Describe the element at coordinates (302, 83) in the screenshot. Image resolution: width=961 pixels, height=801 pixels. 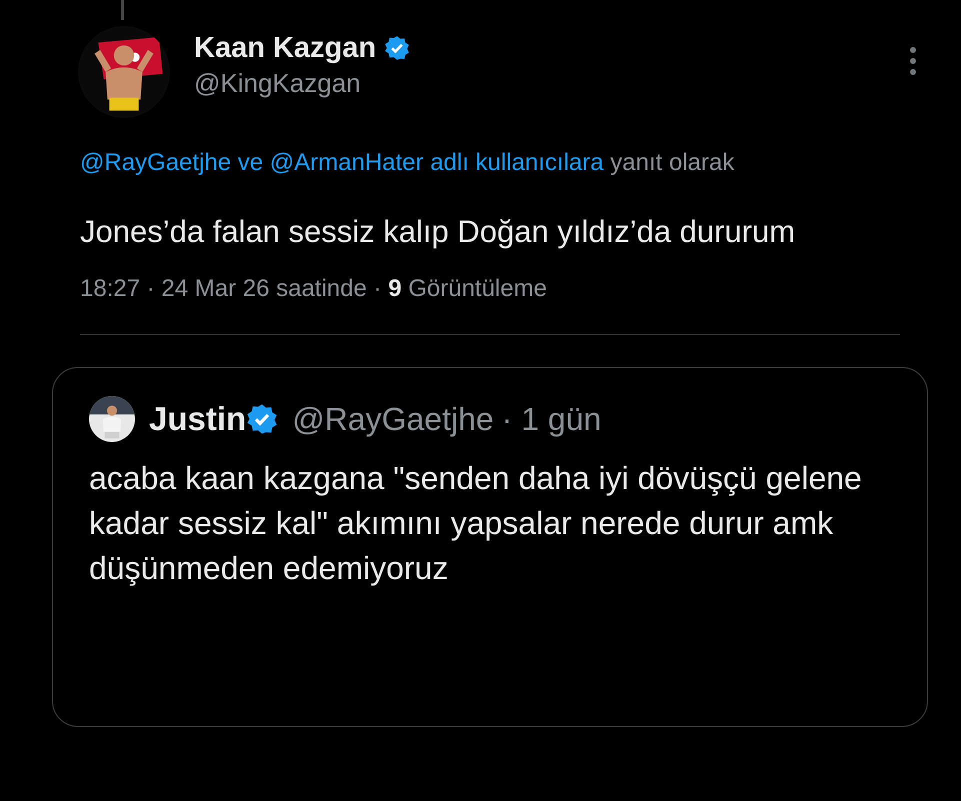
I see `author-handle: @KingKazgan` at that location.